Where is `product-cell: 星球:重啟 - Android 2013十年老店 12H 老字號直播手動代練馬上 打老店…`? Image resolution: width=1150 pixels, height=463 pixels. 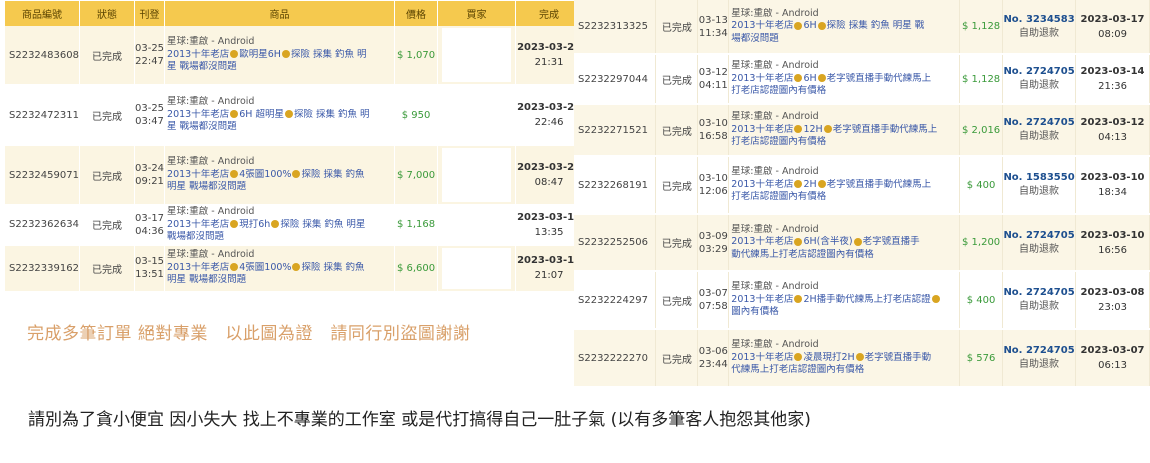 product-cell: 星球:重啟 - Android 2013十年老店 12H 老字號直播手動代練馬上 打老店… is located at coordinates (844, 130).